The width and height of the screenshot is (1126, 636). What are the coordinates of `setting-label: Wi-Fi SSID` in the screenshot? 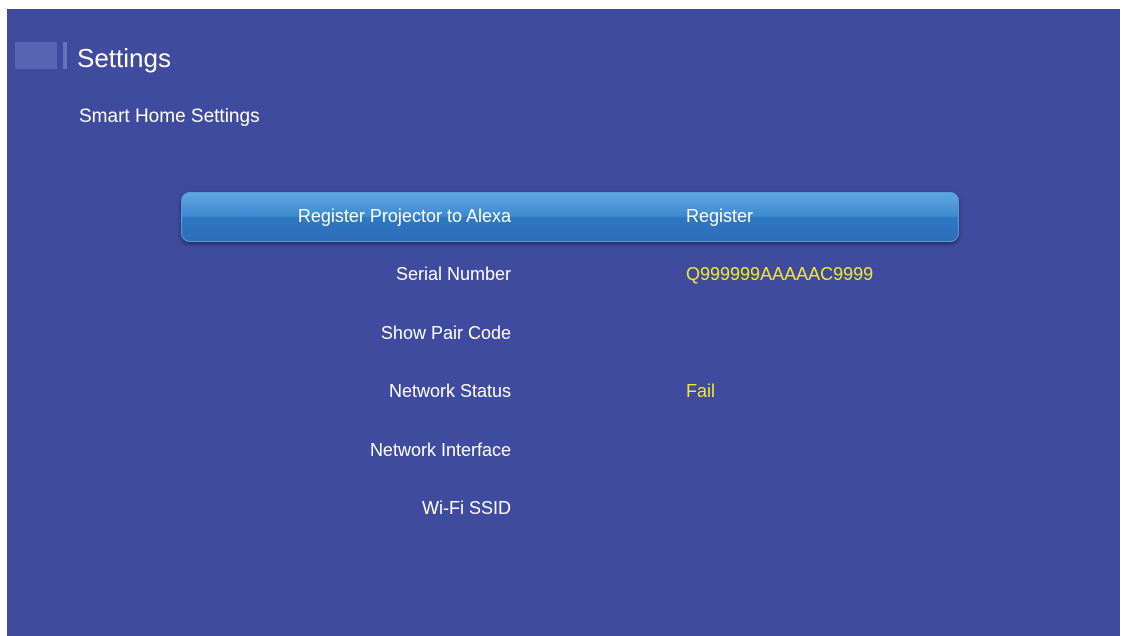 It's located at (466, 508).